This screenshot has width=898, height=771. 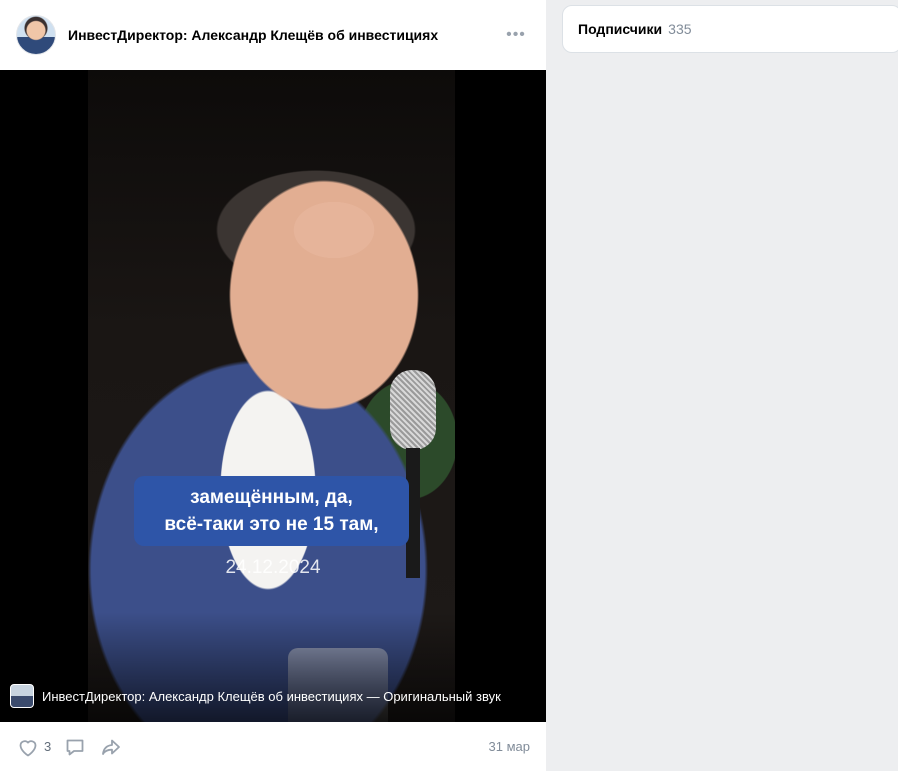 I want to click on share-button, so click(x=111, y=747).